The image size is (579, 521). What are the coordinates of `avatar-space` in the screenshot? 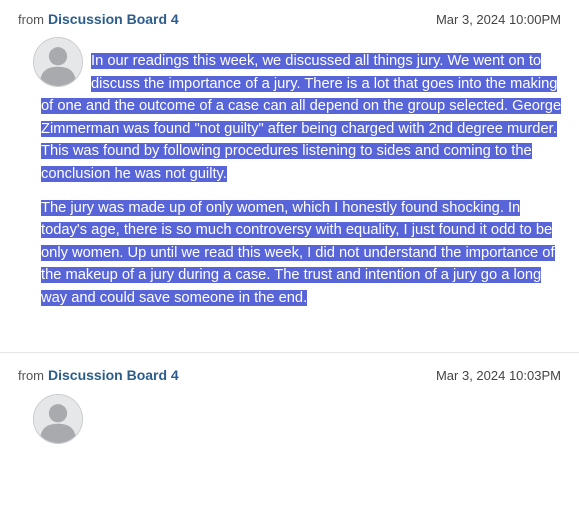 It's located at (66, 72).